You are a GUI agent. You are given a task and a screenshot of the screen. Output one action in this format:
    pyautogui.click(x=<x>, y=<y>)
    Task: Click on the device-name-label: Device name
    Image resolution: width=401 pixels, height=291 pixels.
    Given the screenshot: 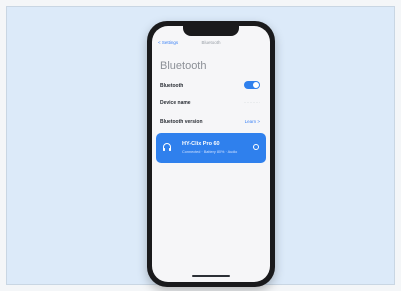 What is the action you would take?
    pyautogui.click(x=175, y=103)
    